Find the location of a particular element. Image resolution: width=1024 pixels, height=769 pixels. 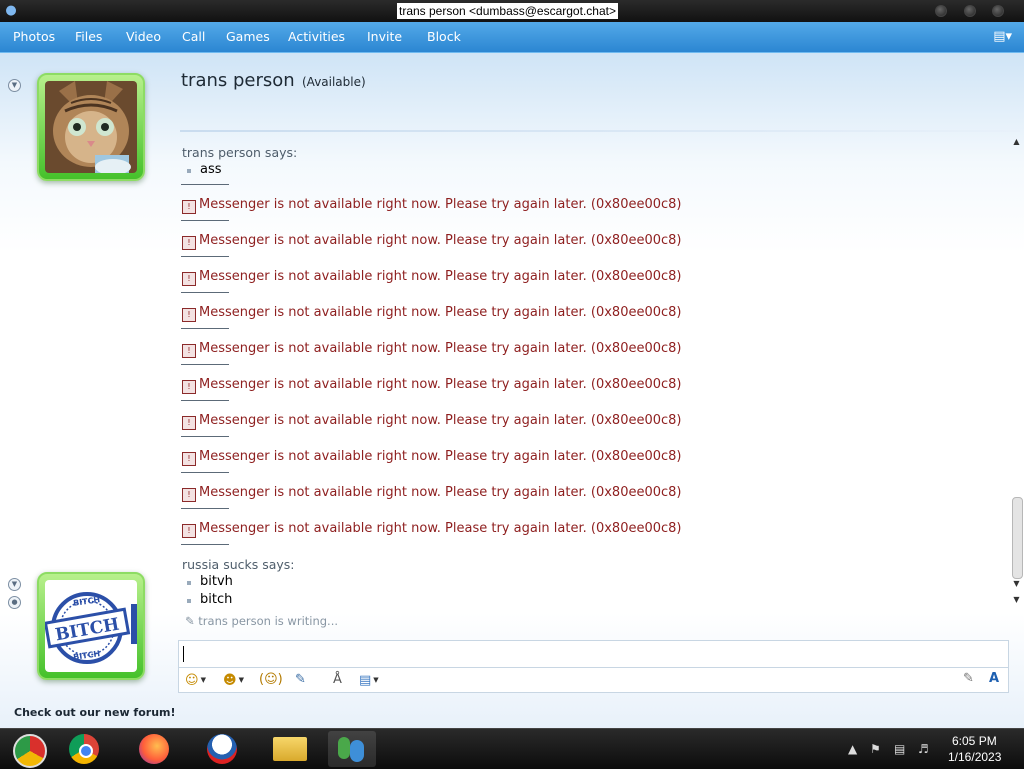

scroll-up-icon: ▲ is located at coordinates (1016, 141).